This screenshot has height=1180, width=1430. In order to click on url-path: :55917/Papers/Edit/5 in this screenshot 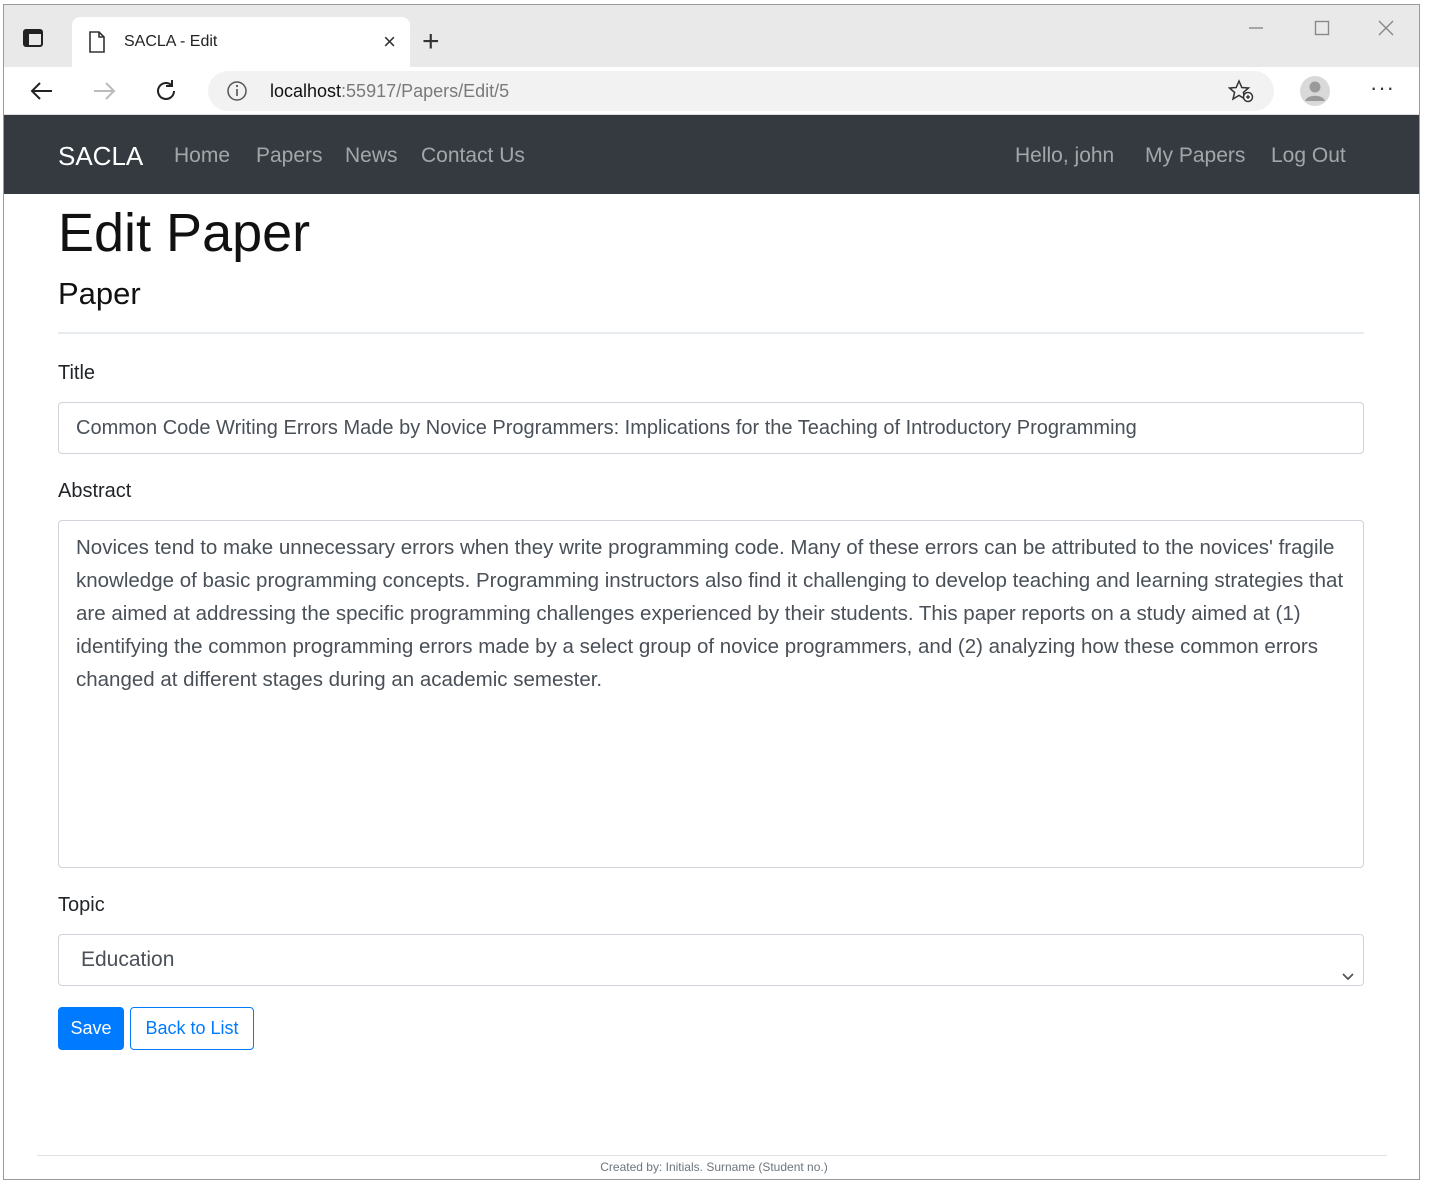, I will do `click(425, 91)`.